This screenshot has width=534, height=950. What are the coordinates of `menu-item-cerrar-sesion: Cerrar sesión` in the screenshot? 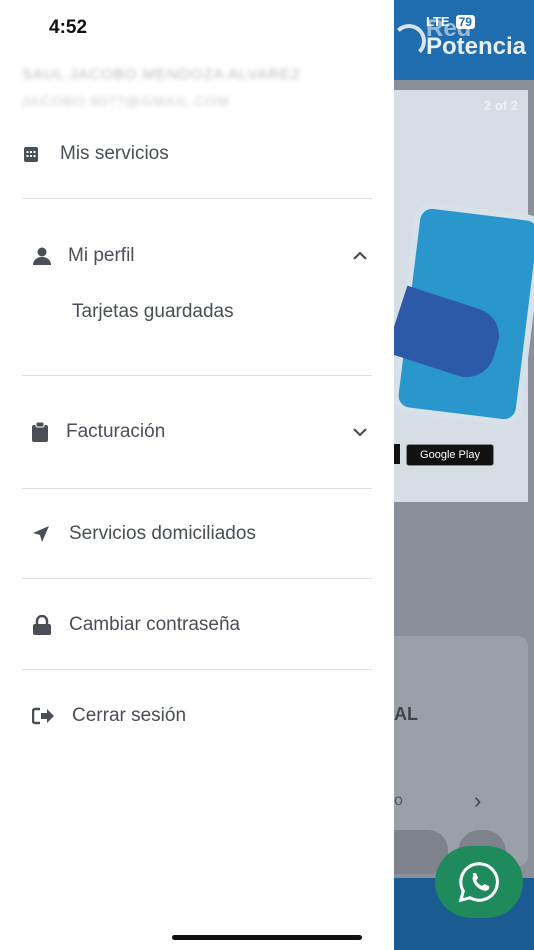 It's located at (197, 716).